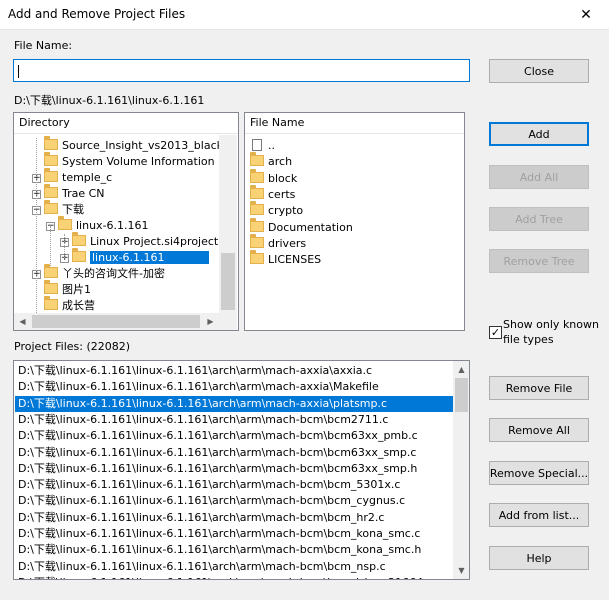  Describe the element at coordinates (280, 162) in the screenshot. I see `file-list-item-label: arch` at that location.